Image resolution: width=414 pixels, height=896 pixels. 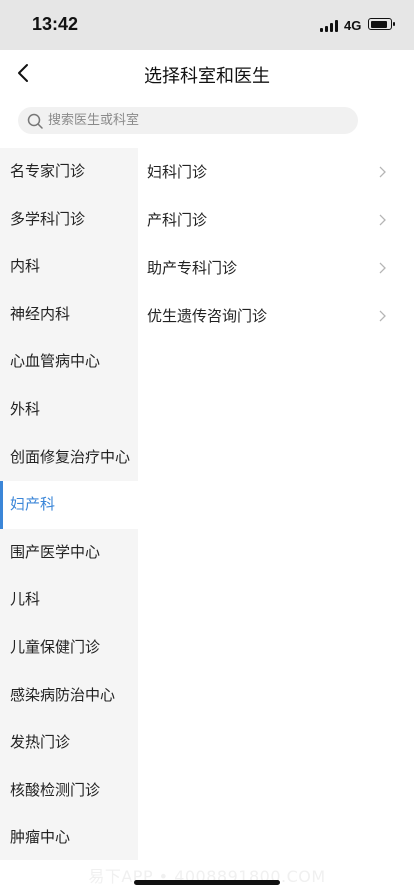 What do you see at coordinates (207, 25) in the screenshot?
I see `status-bar: 13:42 4G` at bounding box center [207, 25].